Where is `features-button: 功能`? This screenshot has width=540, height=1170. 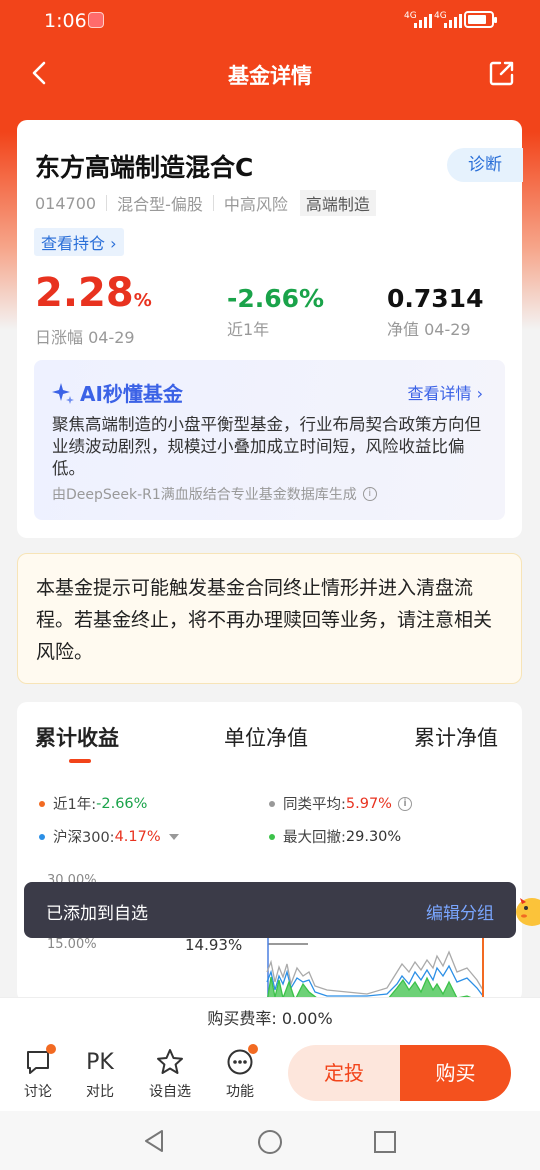 features-button: 功能 is located at coordinates (240, 1072).